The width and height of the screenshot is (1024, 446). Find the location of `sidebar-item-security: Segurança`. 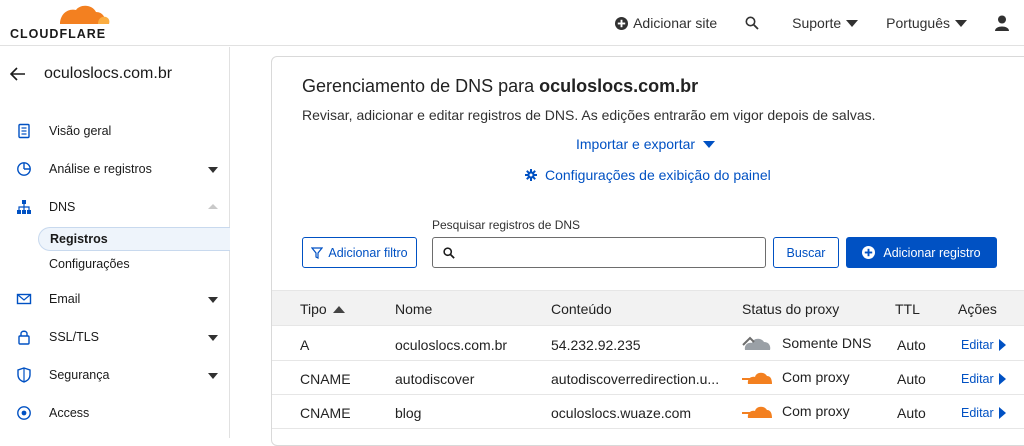

sidebar-item-security: Segurança is located at coordinates (114, 375).